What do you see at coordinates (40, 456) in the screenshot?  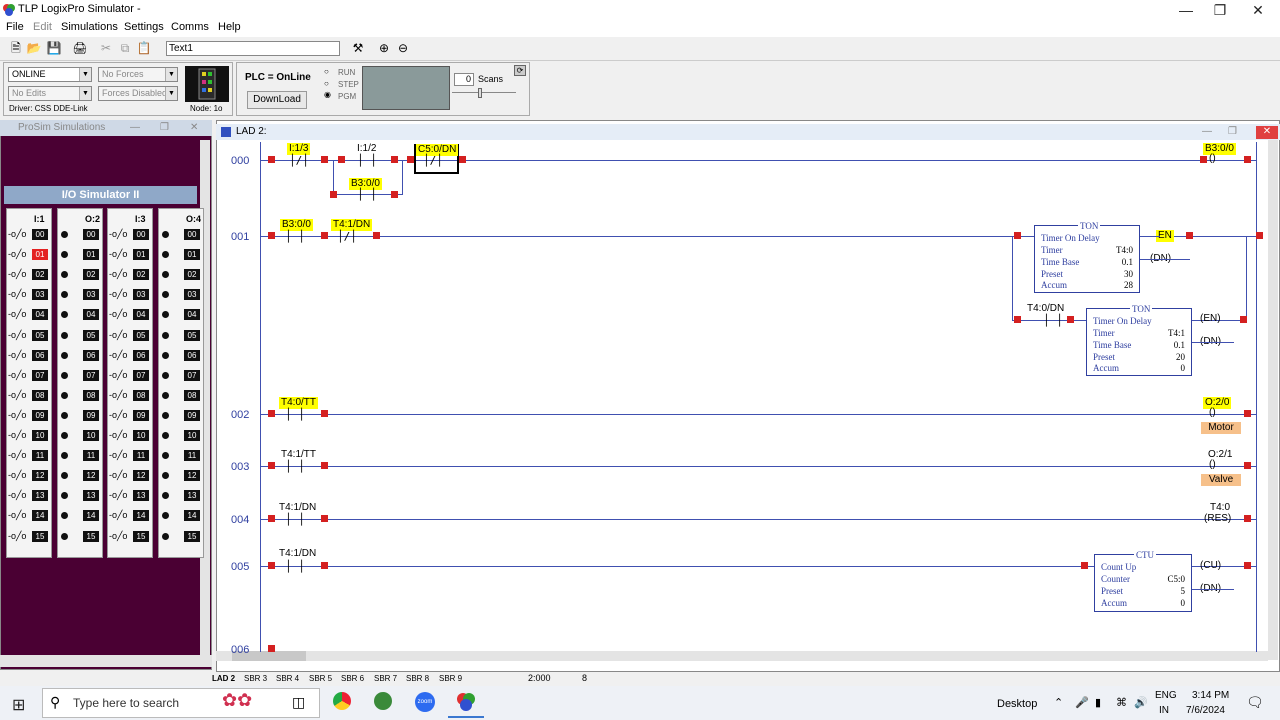 I see `io-bit: 11` at bounding box center [40, 456].